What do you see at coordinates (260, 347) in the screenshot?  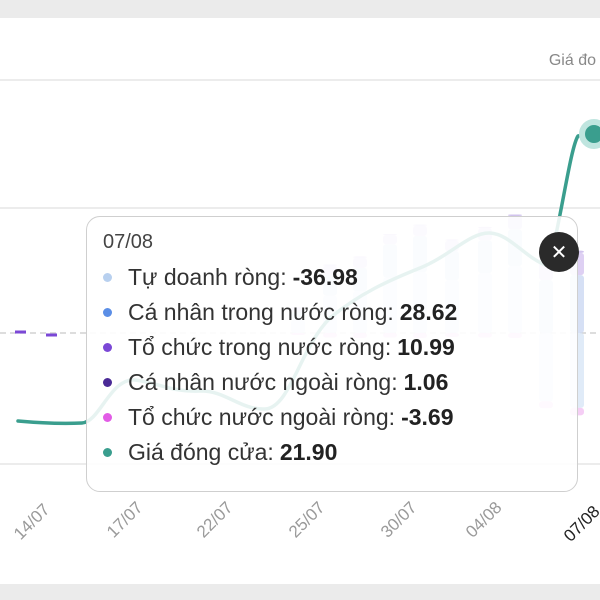 I see `tooltip-label: Tổ chức trong nước ròng:` at bounding box center [260, 347].